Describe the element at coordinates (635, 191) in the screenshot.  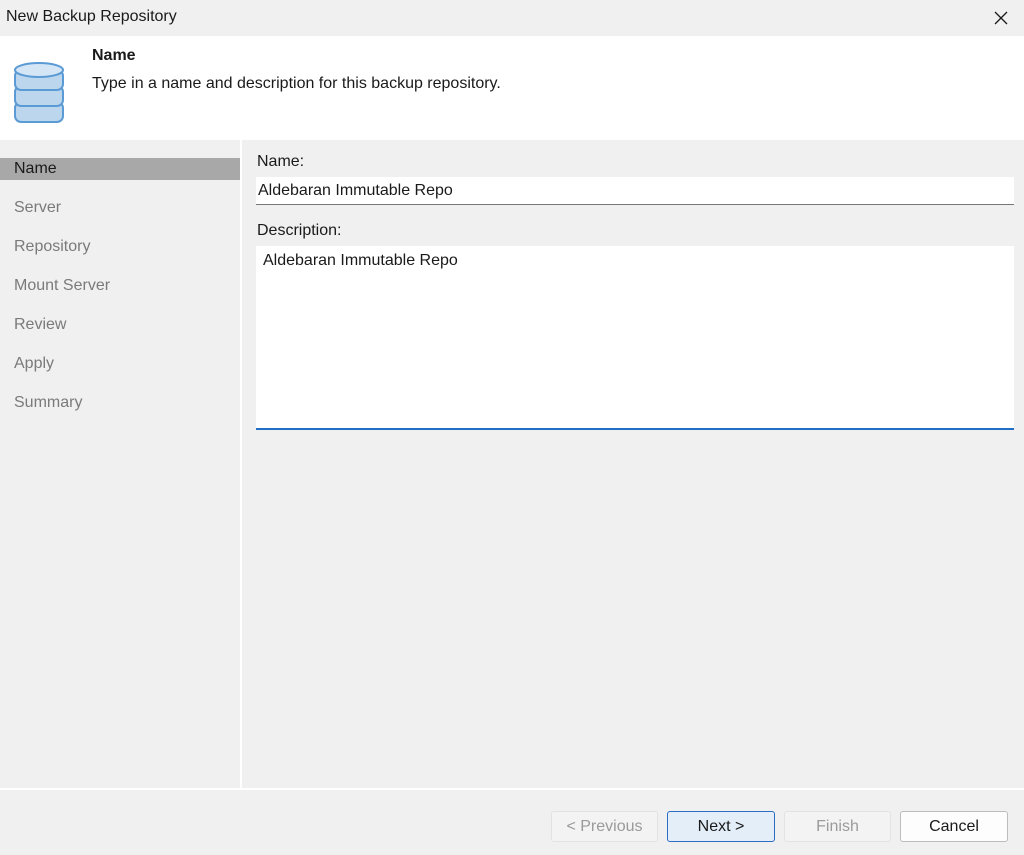
I see `name-input` at that location.